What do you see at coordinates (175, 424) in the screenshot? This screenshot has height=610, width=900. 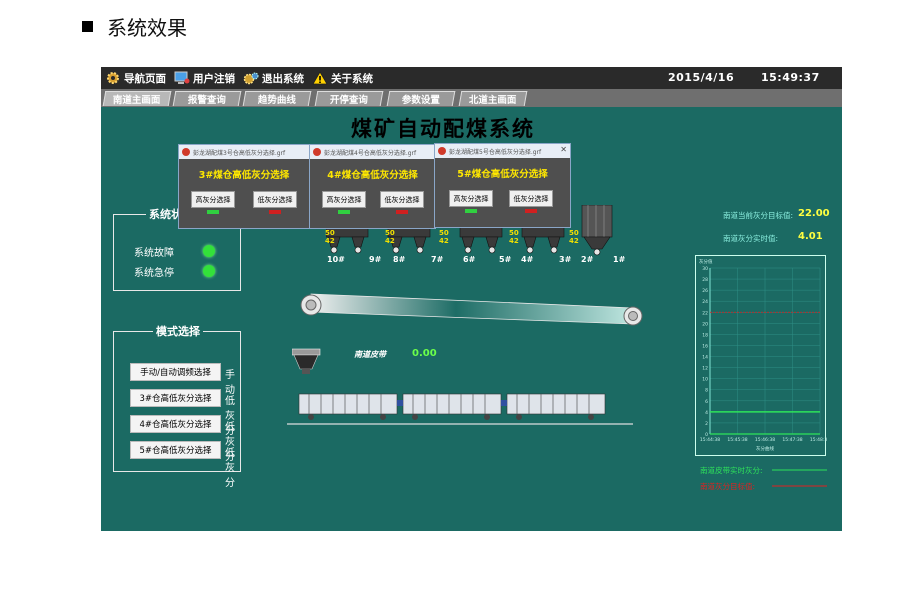 I see `bin4-ash-select-button: 4#仓高低灰分选择` at bounding box center [175, 424].